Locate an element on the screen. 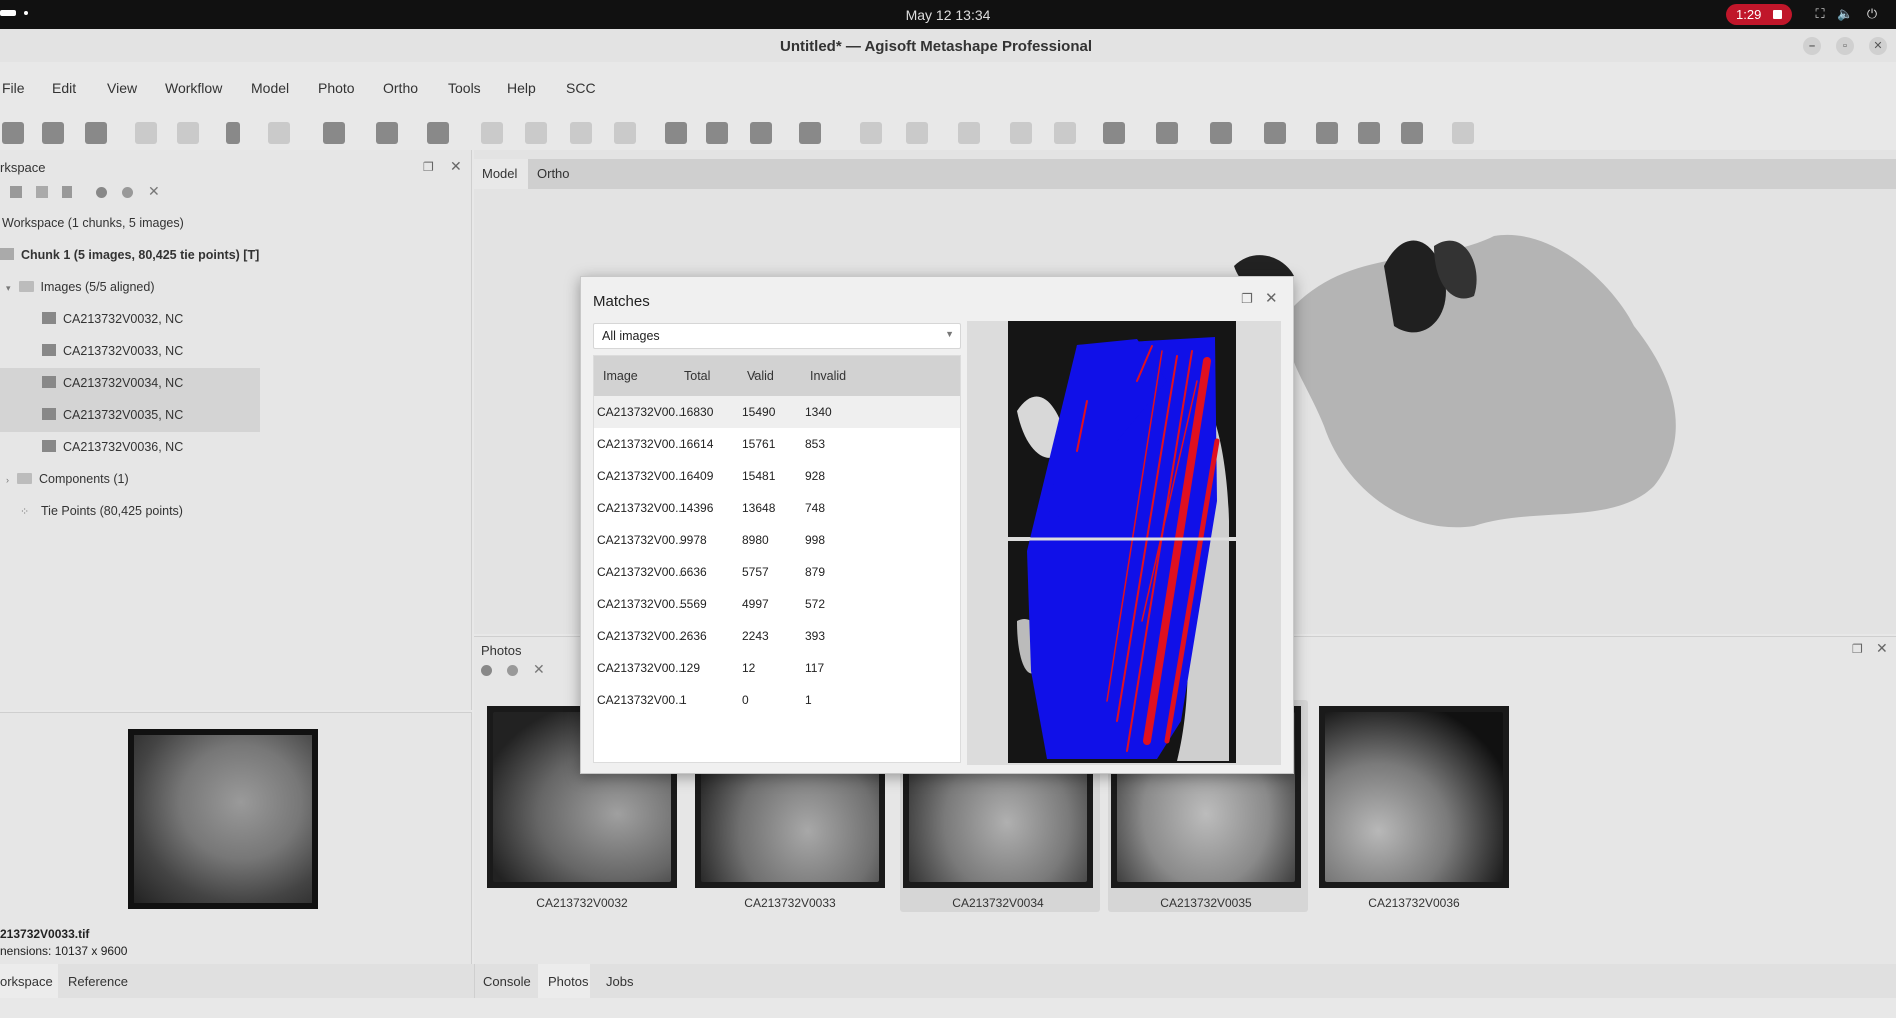 The image size is (1896, 1018). image-icon is located at coordinates (1412, 133).